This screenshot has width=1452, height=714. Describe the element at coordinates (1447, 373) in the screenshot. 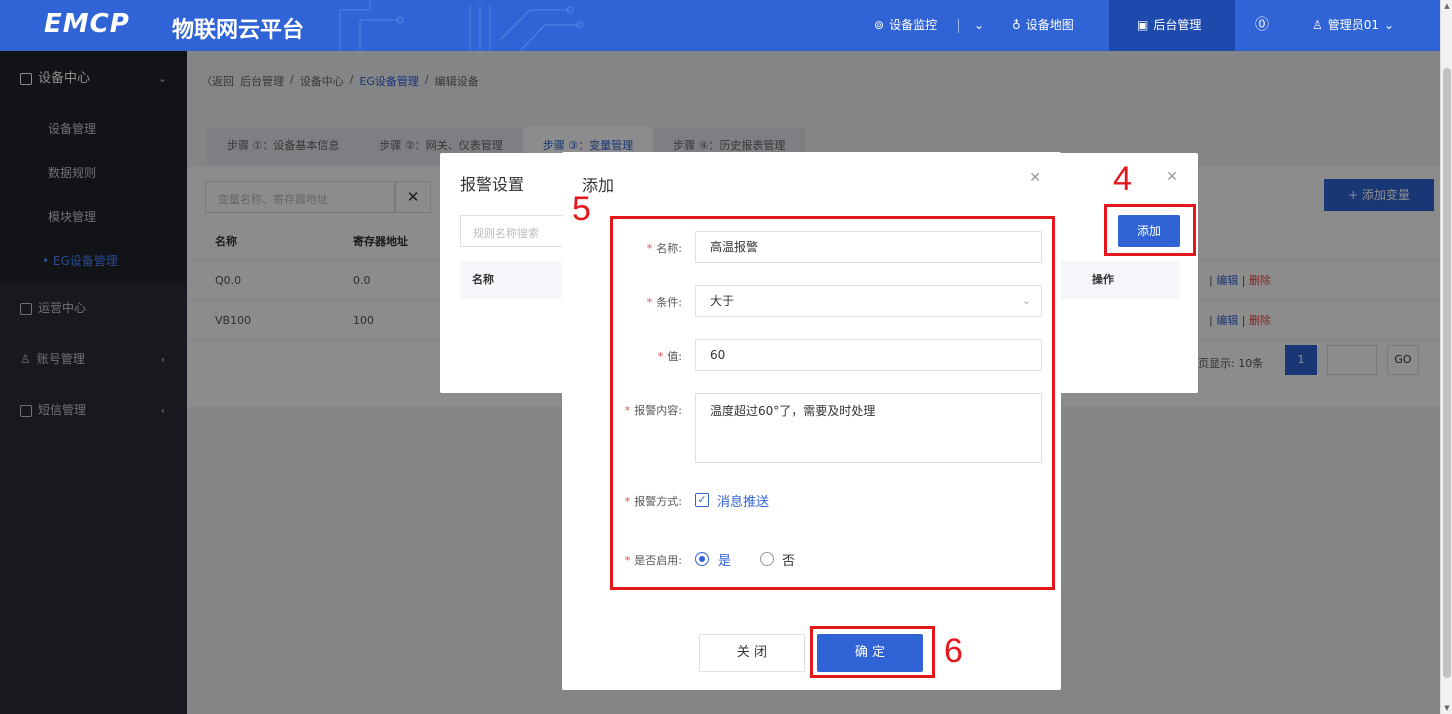

I see `scroll-thumb` at that location.